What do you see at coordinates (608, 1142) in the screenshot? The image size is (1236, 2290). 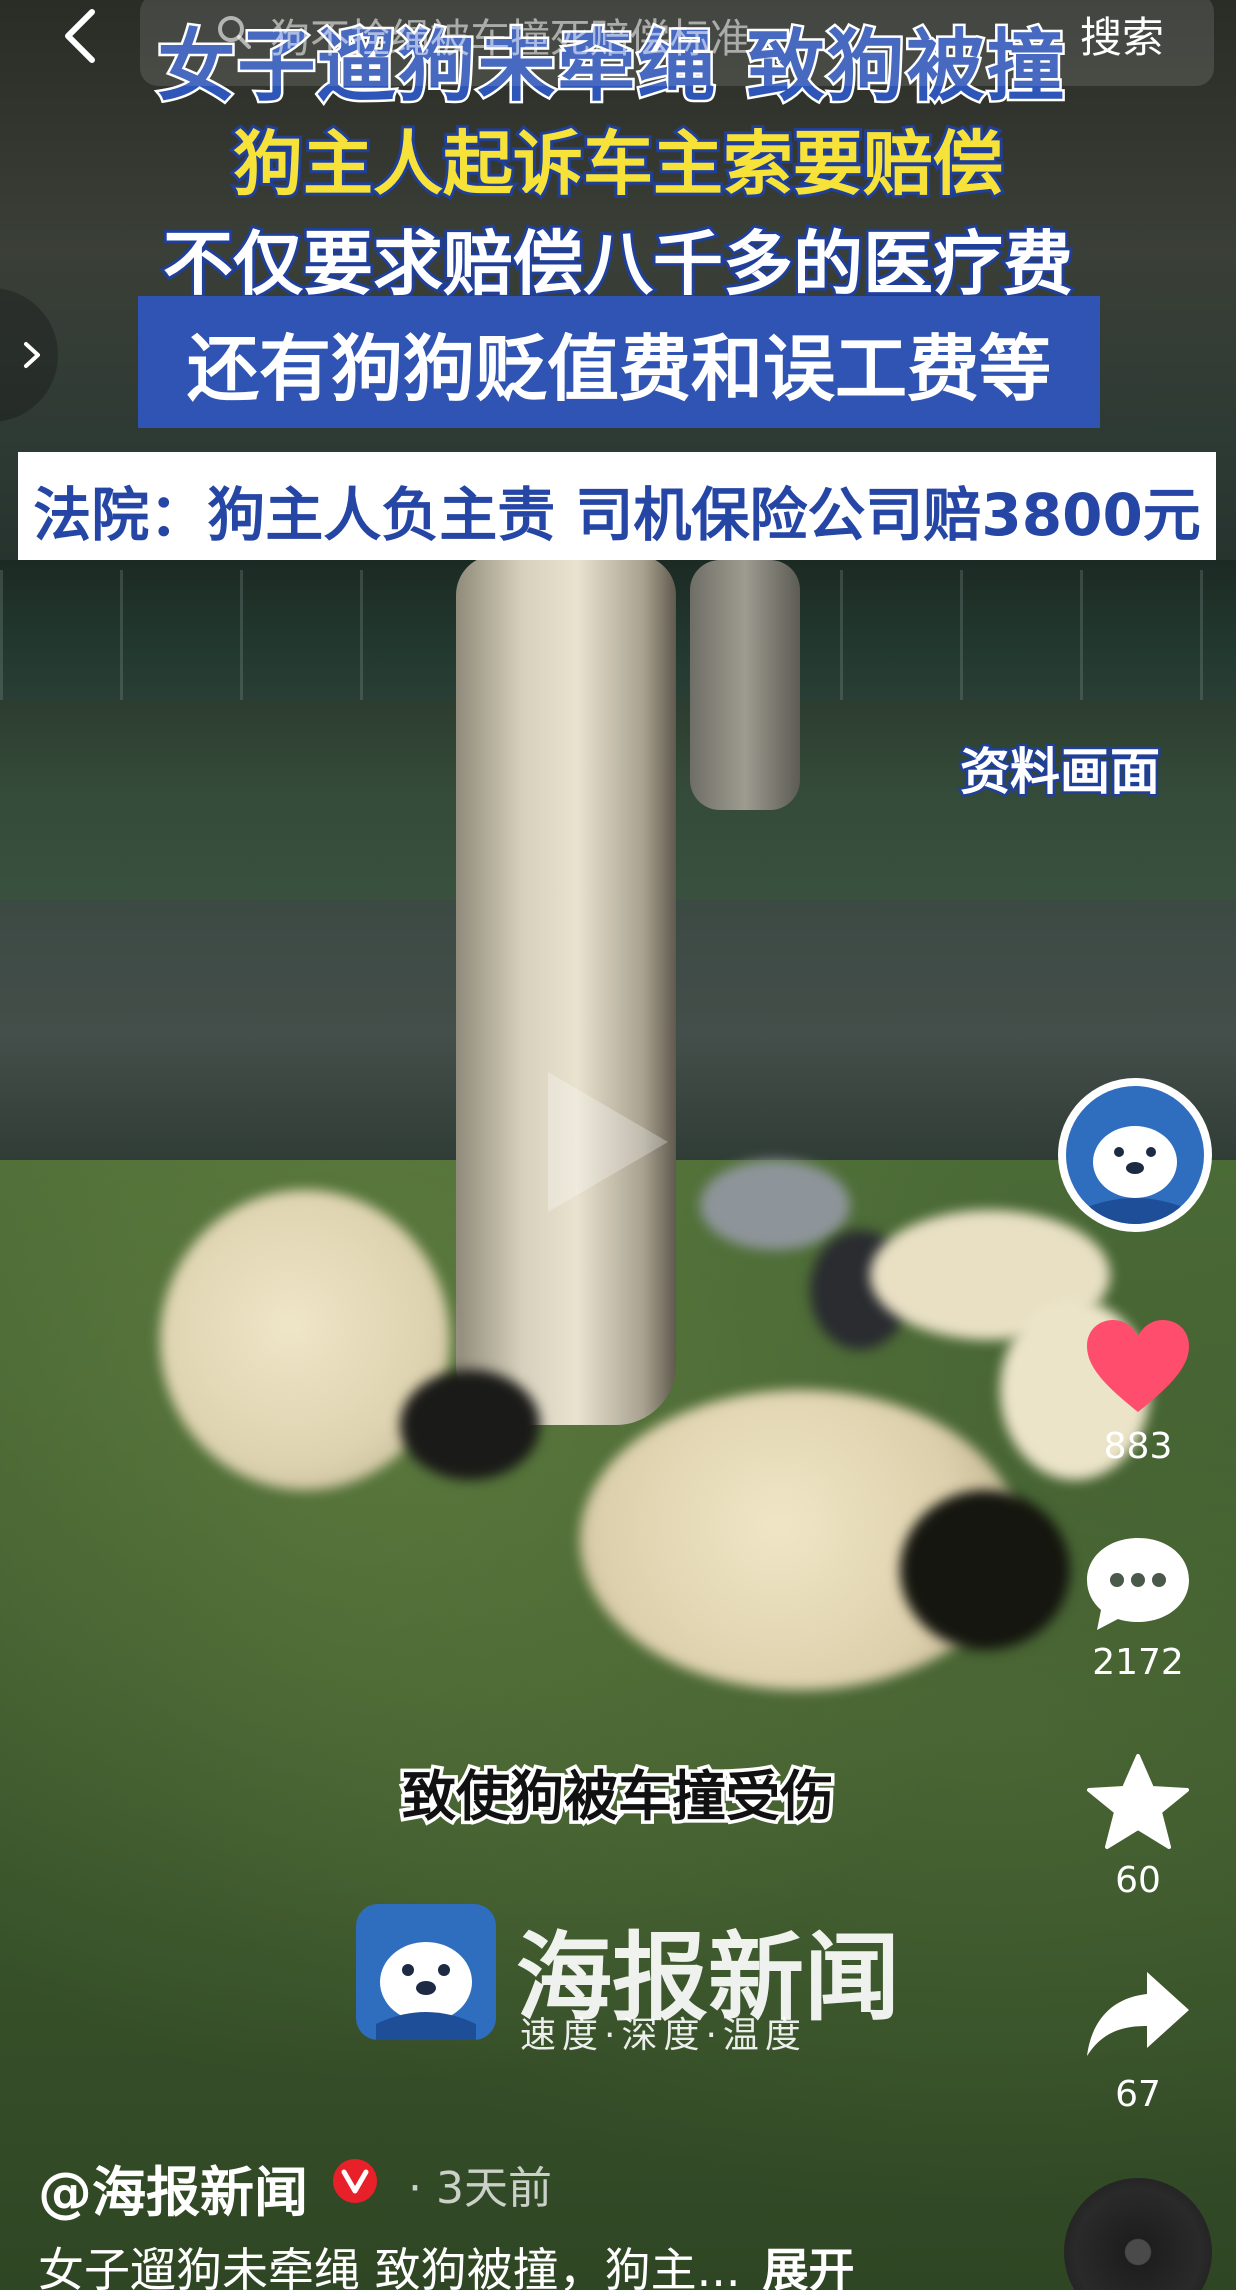 I see `play-watermark-icon` at bounding box center [608, 1142].